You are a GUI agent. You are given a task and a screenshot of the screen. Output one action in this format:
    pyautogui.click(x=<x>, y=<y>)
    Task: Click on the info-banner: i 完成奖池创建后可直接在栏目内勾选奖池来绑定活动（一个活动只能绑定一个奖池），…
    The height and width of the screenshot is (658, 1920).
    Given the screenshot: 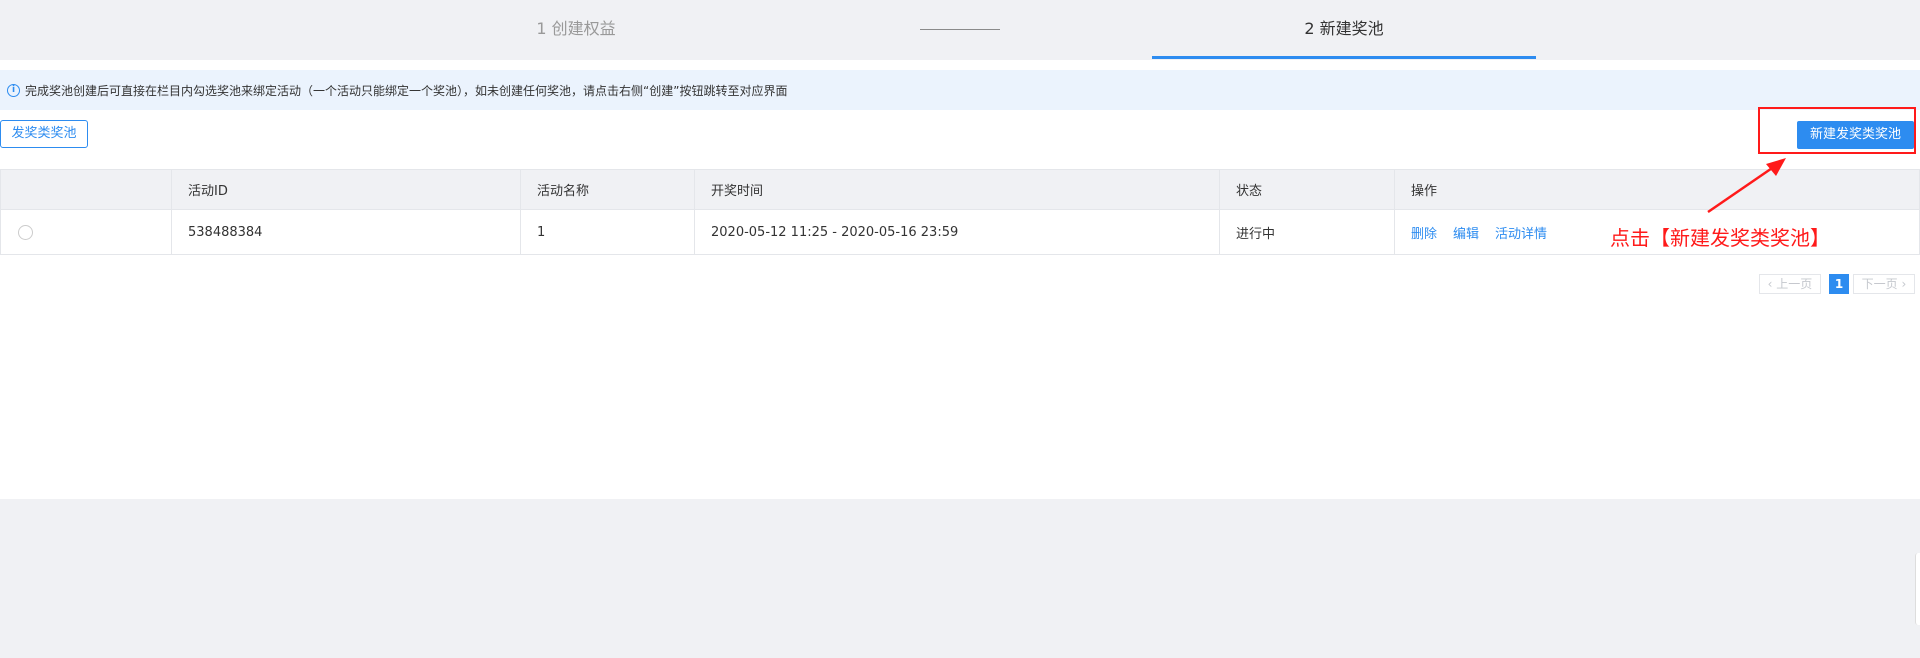 What is the action you would take?
    pyautogui.click(x=960, y=90)
    